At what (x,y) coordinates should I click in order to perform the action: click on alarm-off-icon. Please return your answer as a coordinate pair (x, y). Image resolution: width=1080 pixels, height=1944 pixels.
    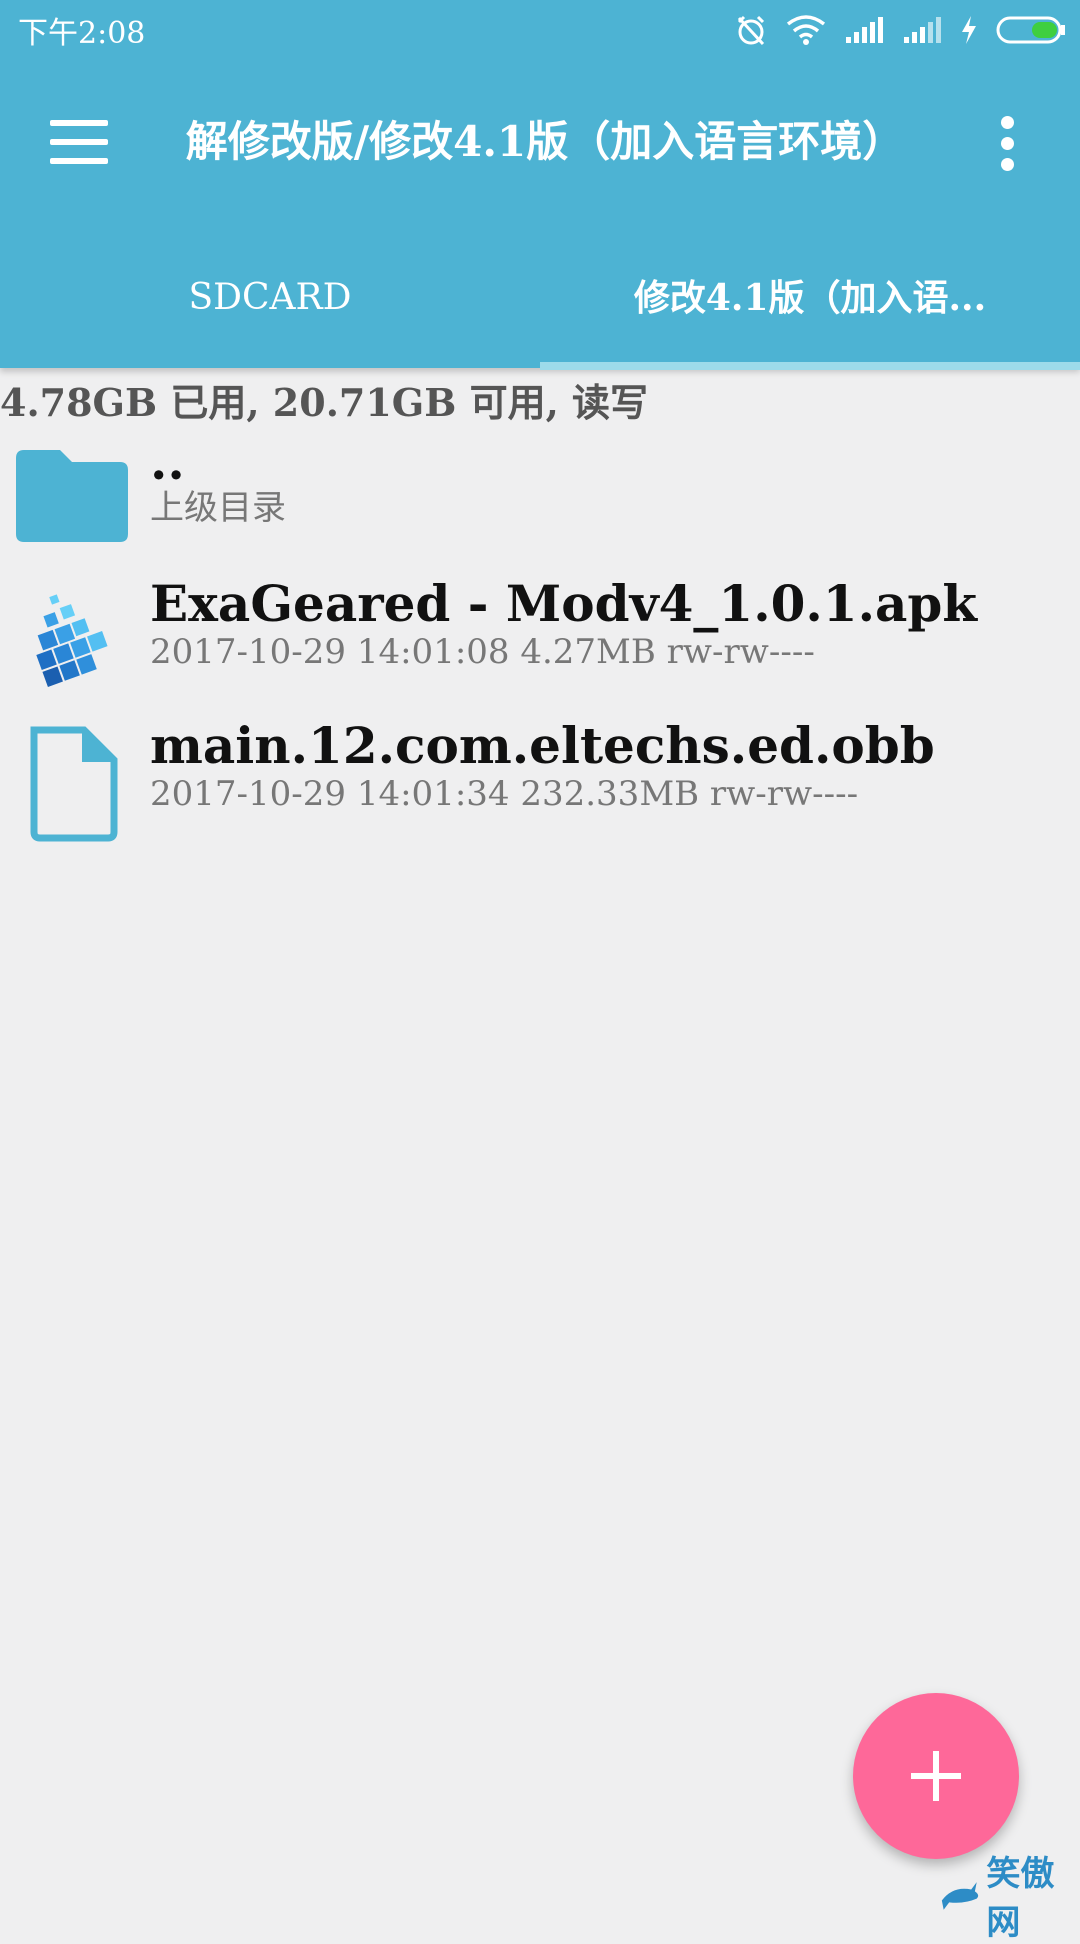
    Looking at the image, I should click on (751, 30).